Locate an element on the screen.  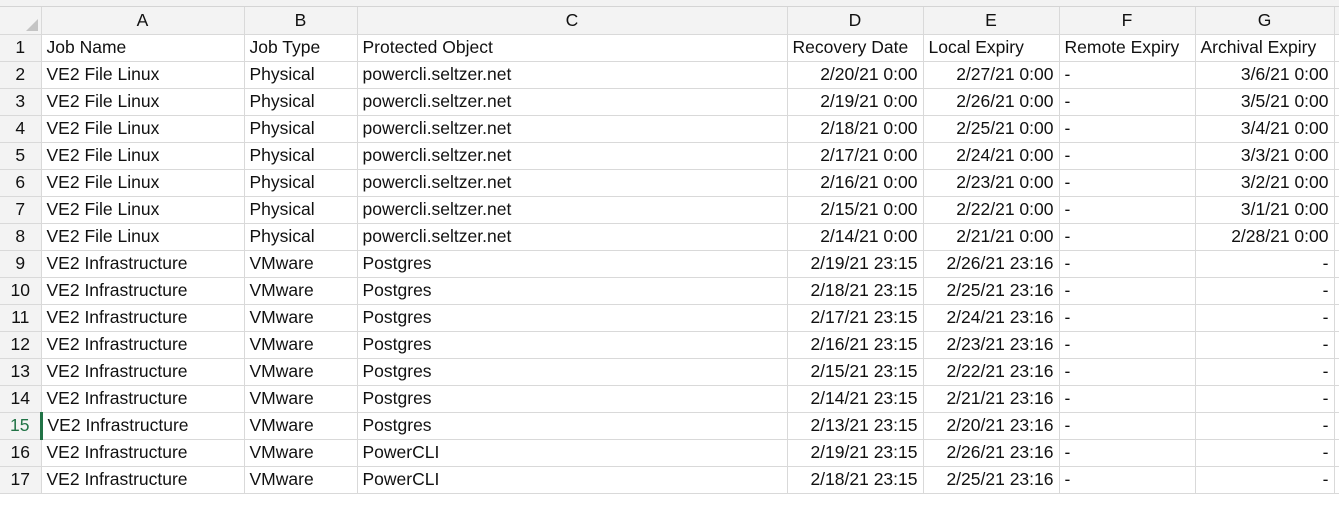
cell-b10: VMware is located at coordinates (301, 291).